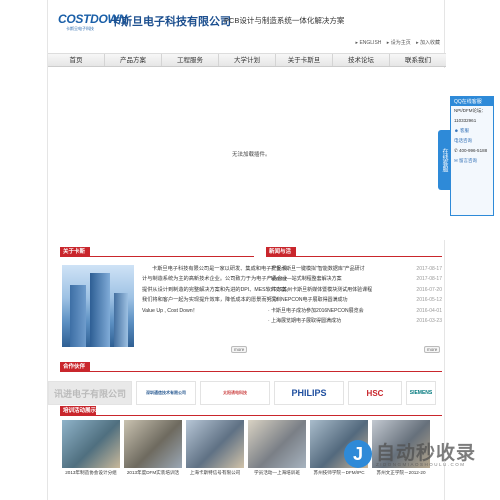 The width and height of the screenshot is (500, 500). What do you see at coordinates (239, 349) in the screenshot?
I see `about-more-button: more` at bounding box center [239, 349].